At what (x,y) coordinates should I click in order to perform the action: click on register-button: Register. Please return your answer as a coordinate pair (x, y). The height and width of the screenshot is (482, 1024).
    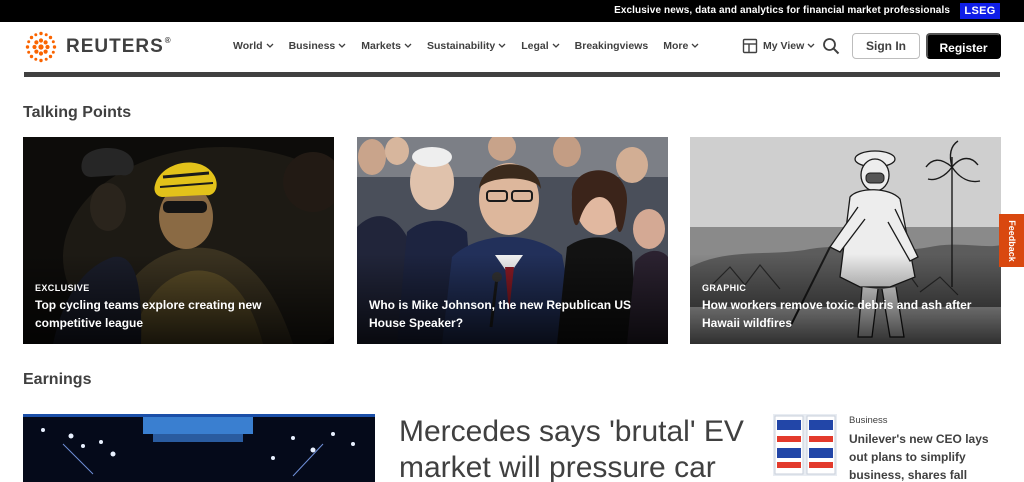
    Looking at the image, I should click on (963, 46).